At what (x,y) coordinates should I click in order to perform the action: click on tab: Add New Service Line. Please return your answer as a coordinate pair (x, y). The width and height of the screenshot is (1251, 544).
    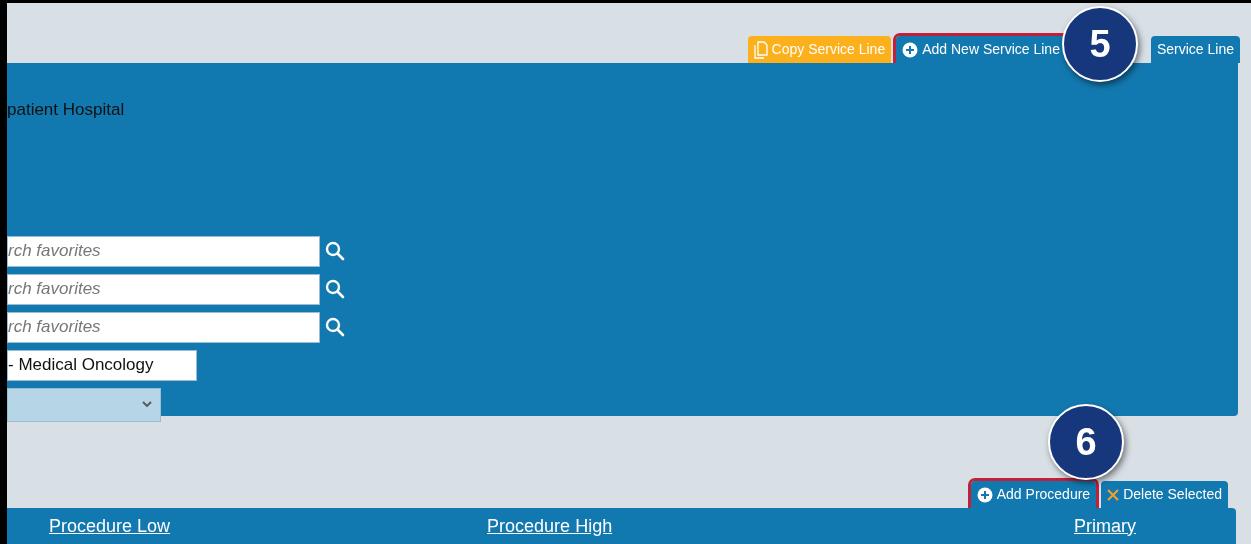
    Looking at the image, I should click on (981, 49).